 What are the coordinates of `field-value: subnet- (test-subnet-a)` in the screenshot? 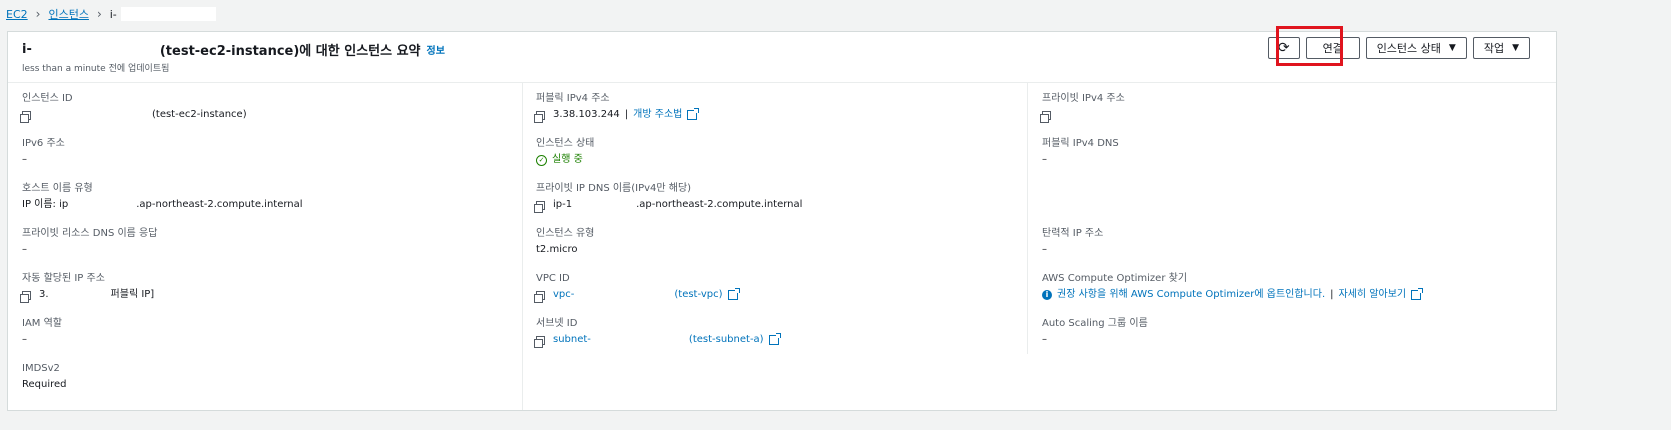 It's located at (657, 340).